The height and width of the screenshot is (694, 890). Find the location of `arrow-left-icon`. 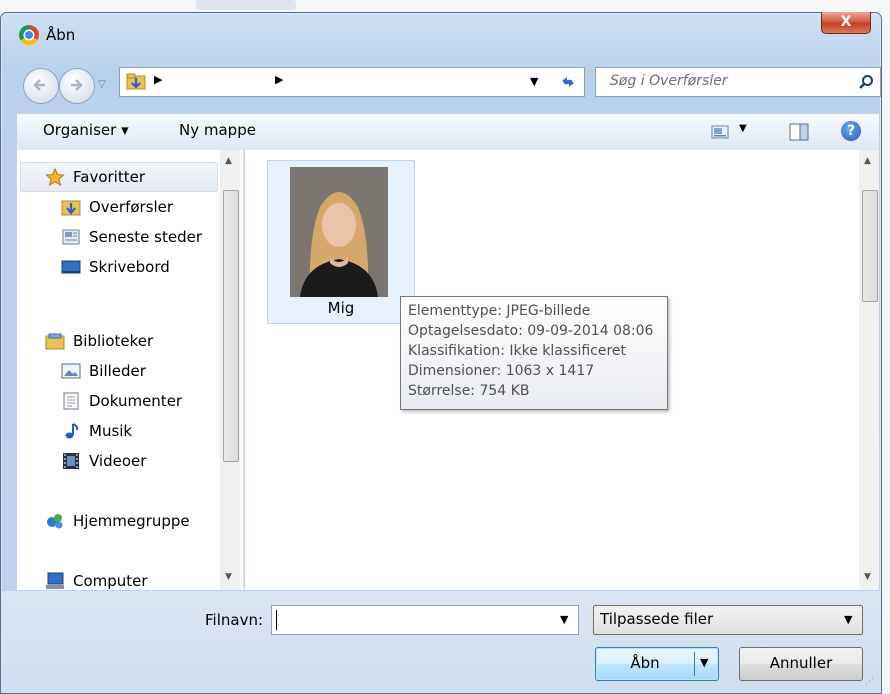

arrow-left-icon is located at coordinates (39, 85).